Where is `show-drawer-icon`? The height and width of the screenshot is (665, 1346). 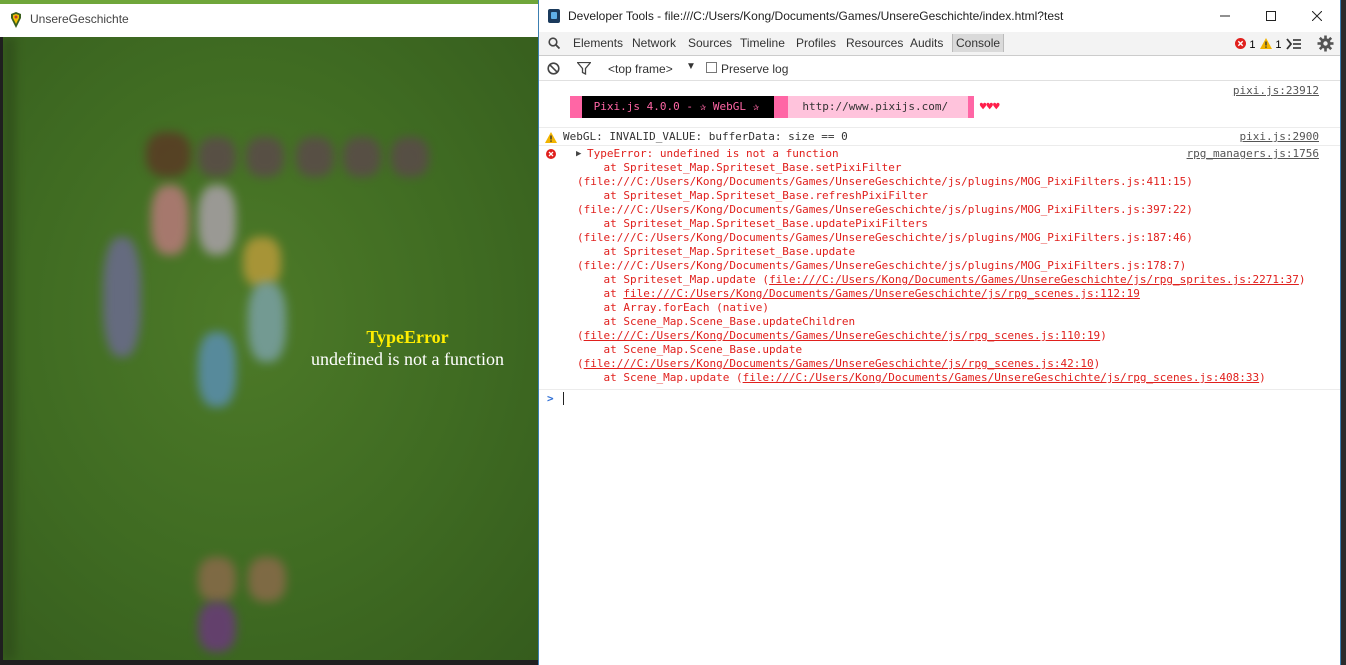 show-drawer-icon is located at coordinates (1294, 44).